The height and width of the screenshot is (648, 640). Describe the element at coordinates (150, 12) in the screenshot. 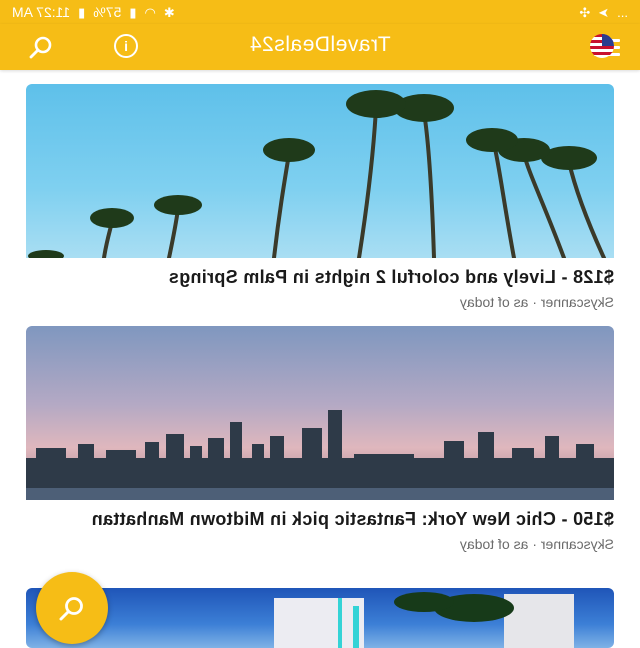

I see `wifi-icon: ◠` at that location.